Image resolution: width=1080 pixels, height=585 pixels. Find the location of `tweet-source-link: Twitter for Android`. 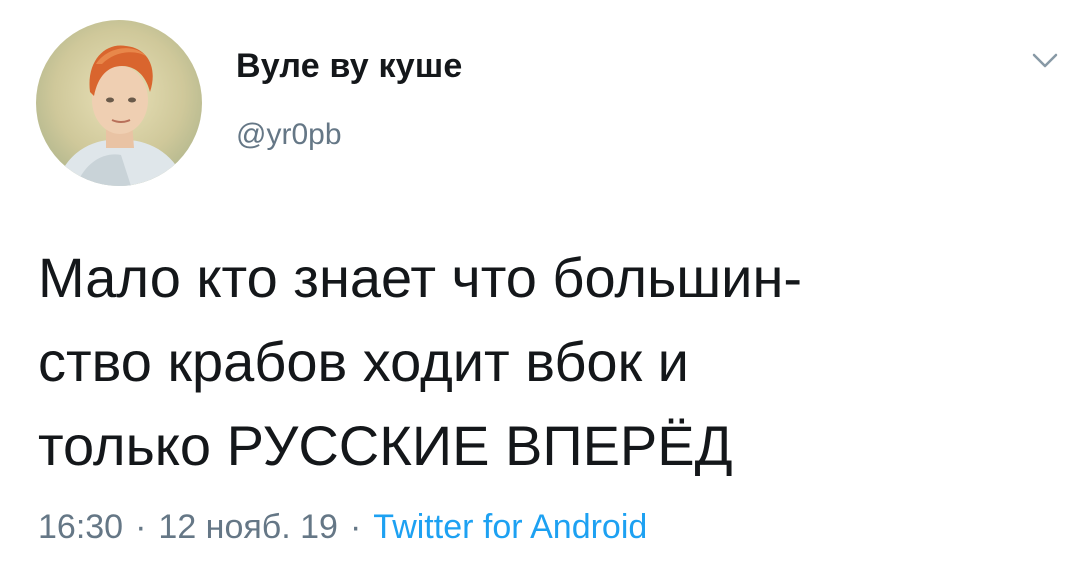

tweet-source-link: Twitter for Android is located at coordinates (510, 527).